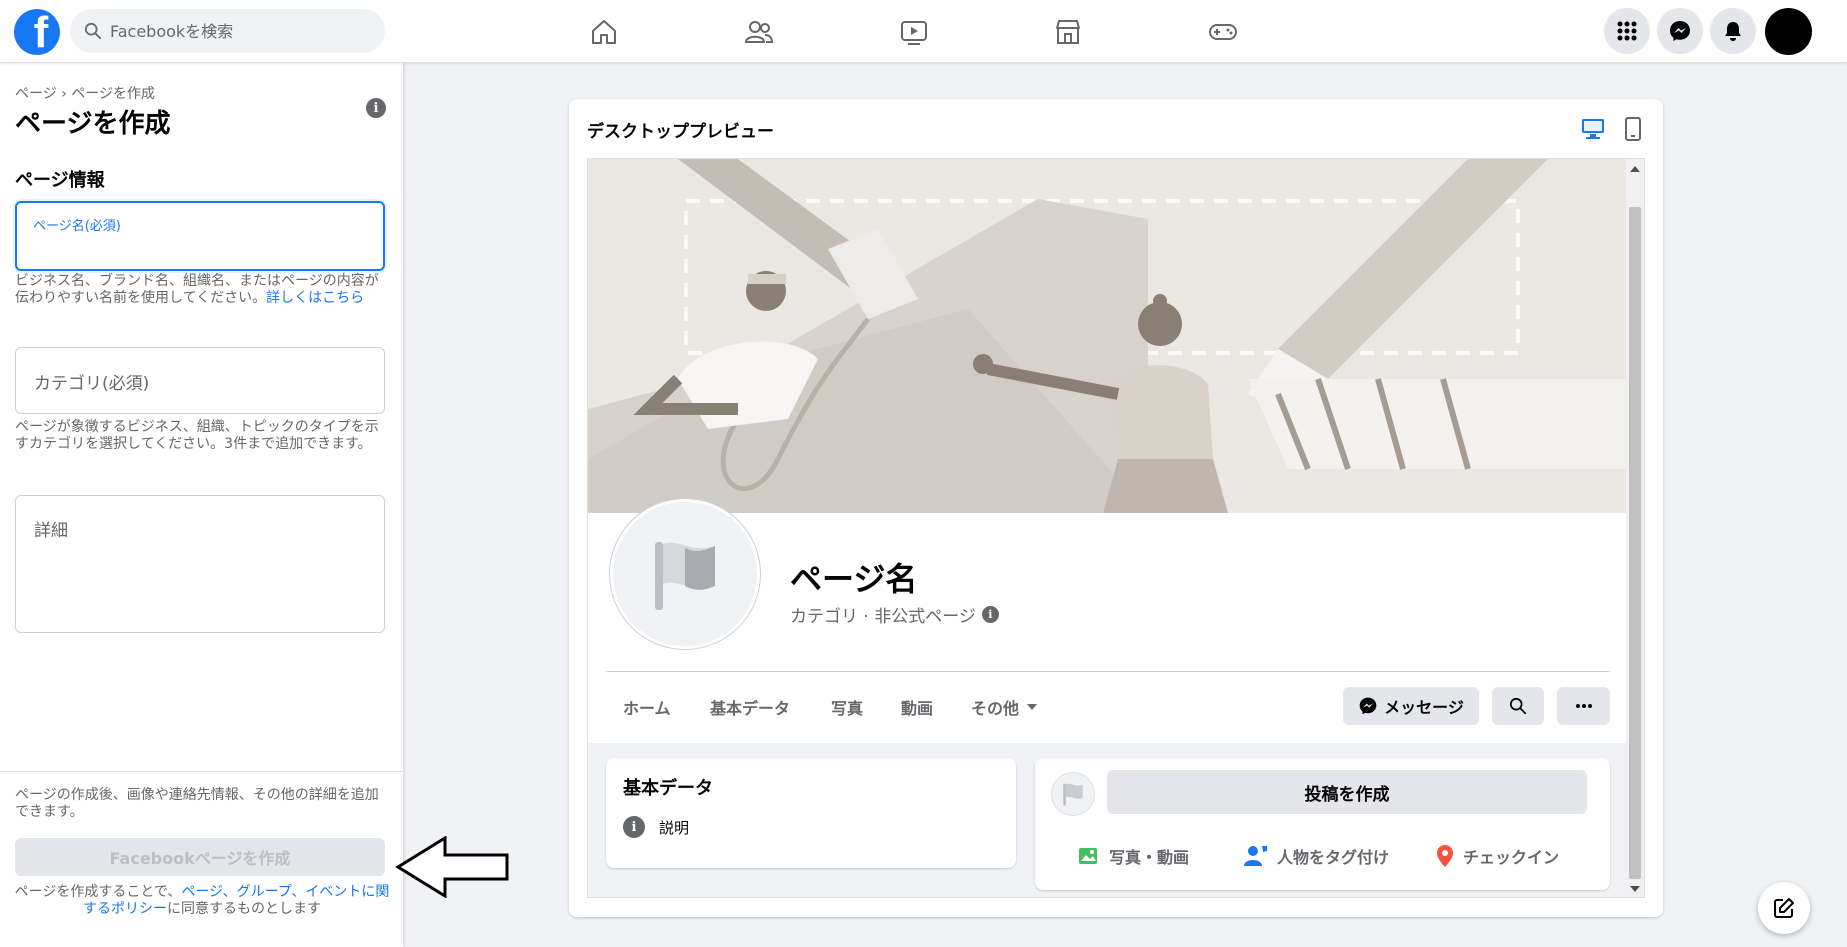 The height and width of the screenshot is (947, 1847). I want to click on preview-scrollbar, so click(1635, 528).